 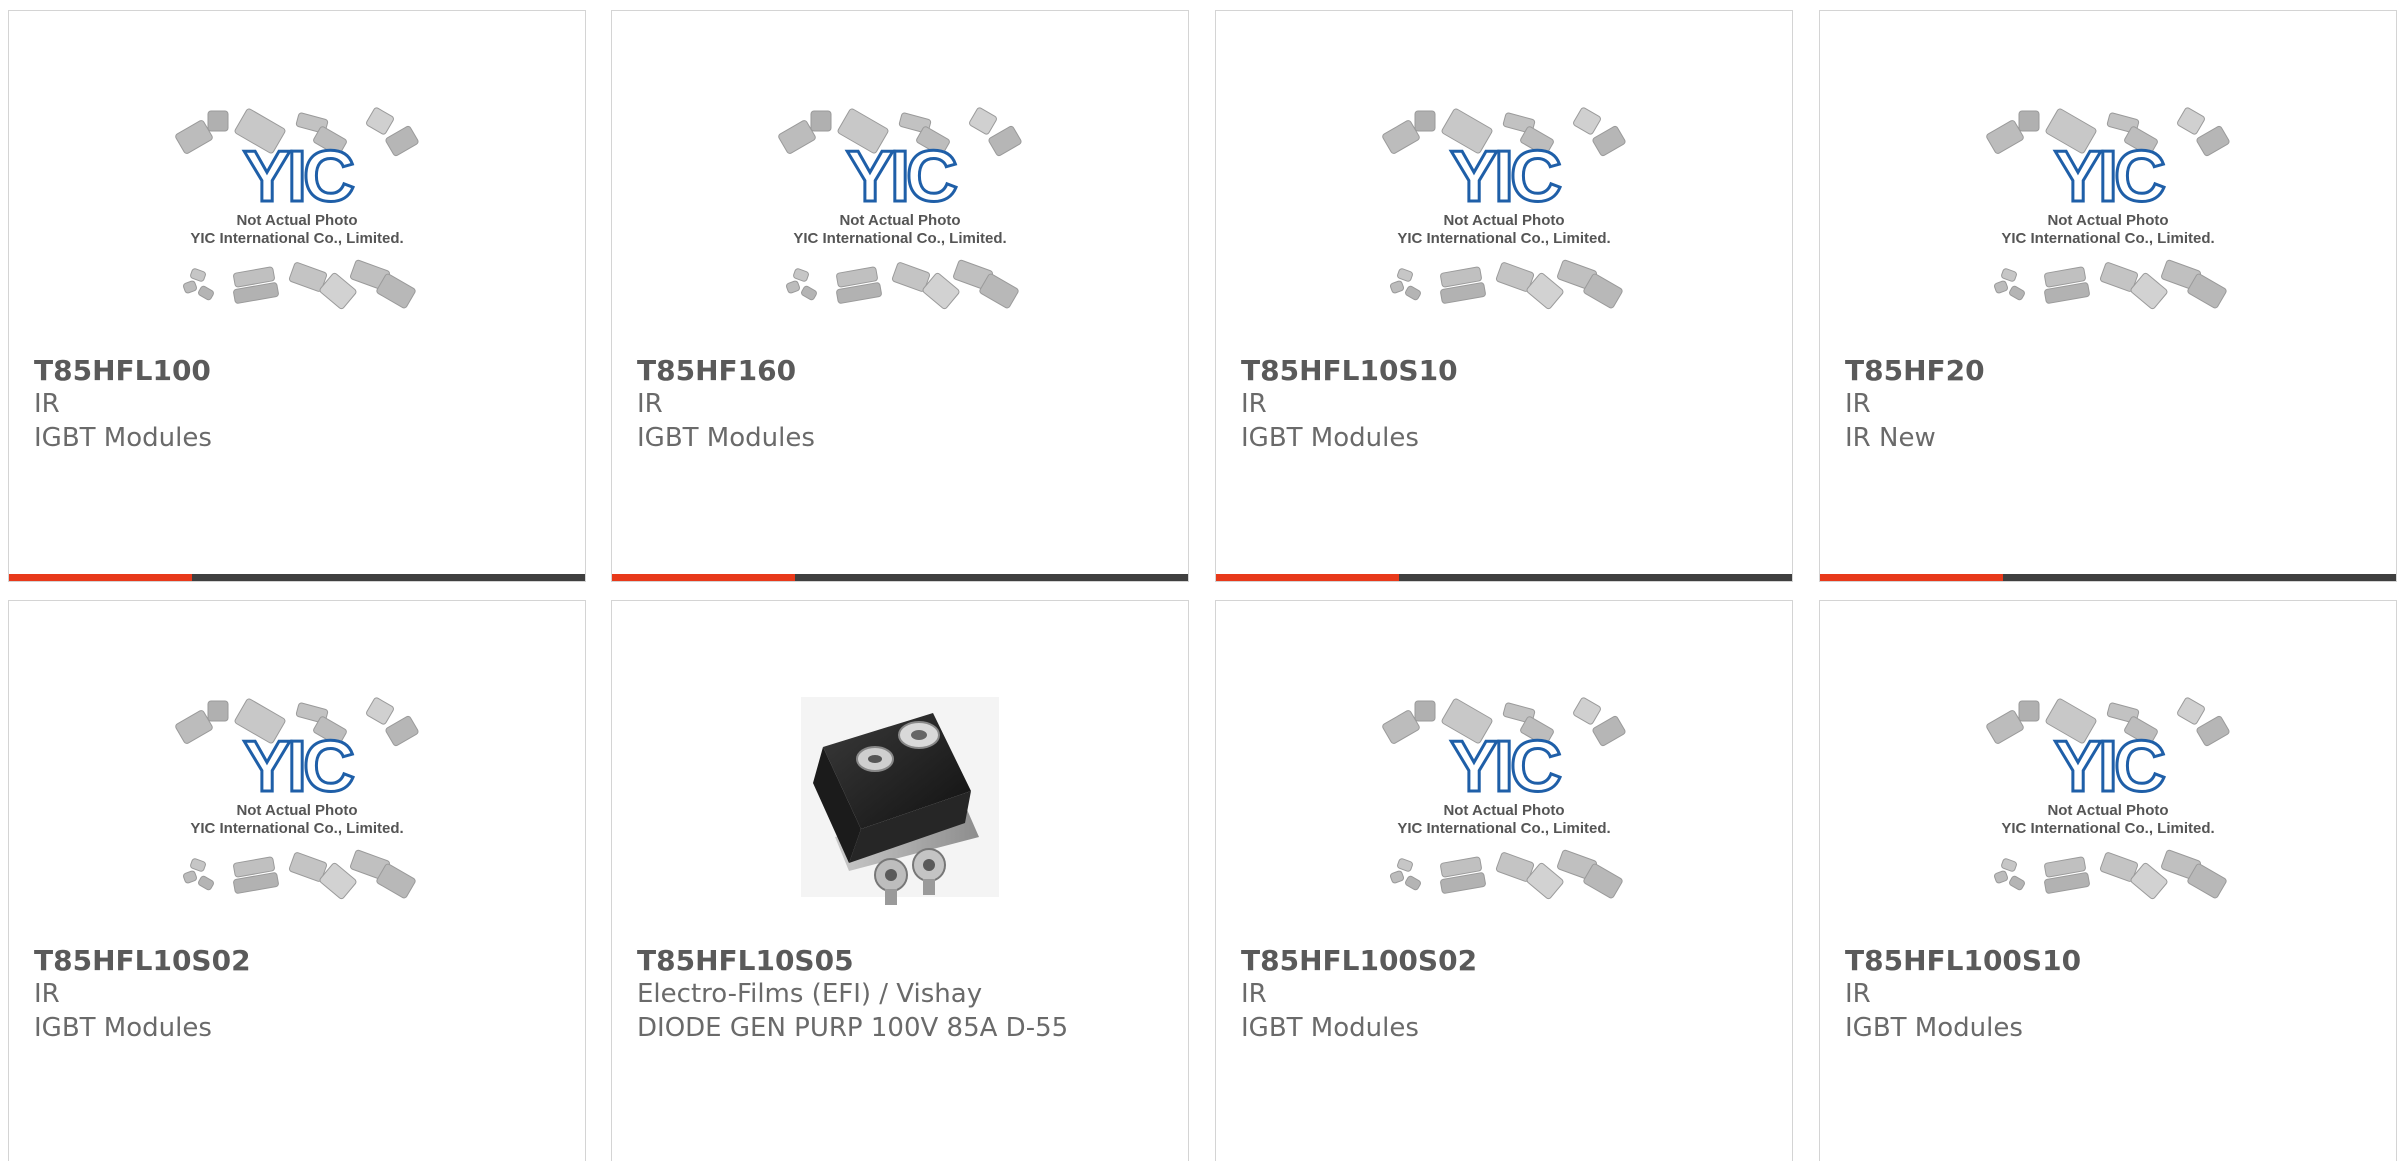 I want to click on part-number: T85HFL10S02, so click(x=142, y=961).